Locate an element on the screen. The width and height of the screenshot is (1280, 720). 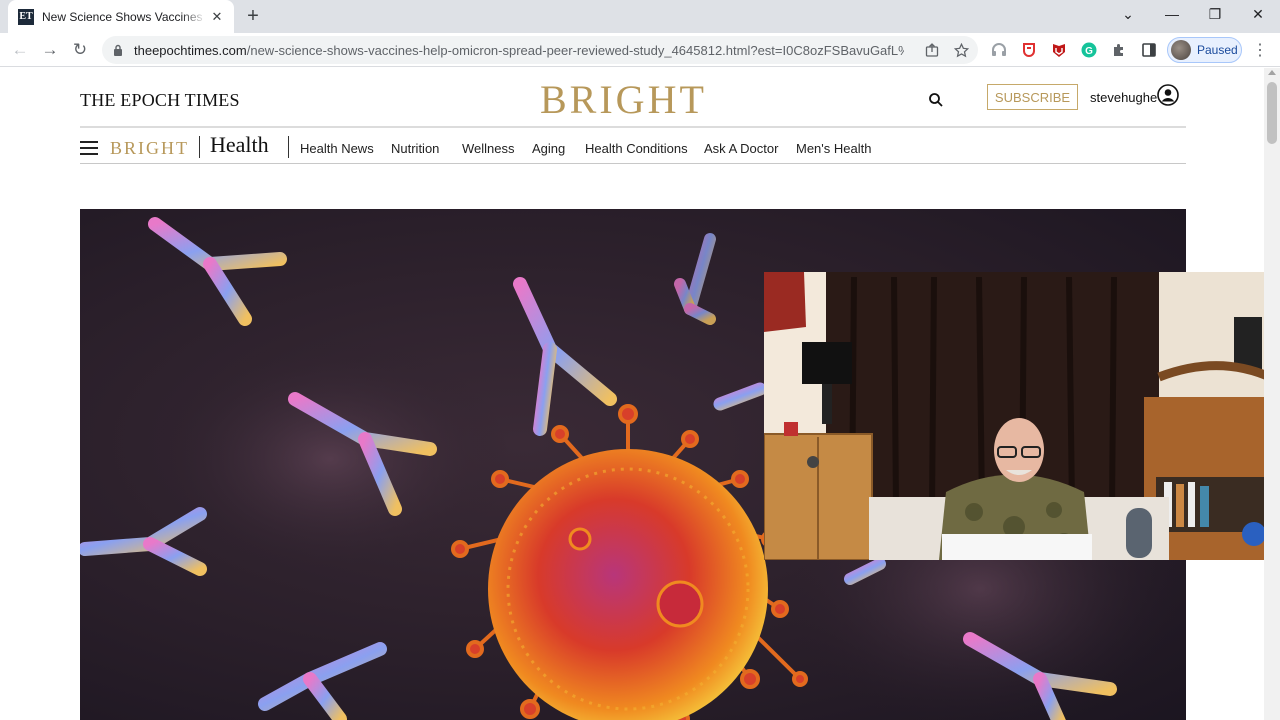
lock-icon is located at coordinates (118, 50).